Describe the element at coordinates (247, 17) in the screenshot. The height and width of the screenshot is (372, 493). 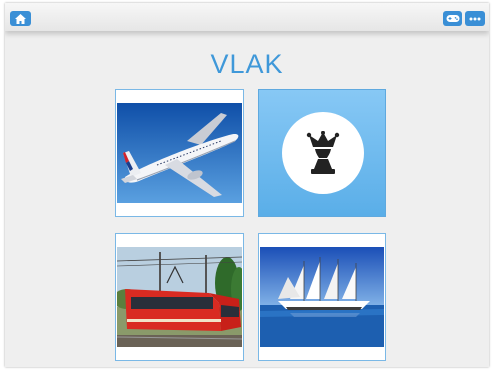
I see `top-toolbar` at that location.